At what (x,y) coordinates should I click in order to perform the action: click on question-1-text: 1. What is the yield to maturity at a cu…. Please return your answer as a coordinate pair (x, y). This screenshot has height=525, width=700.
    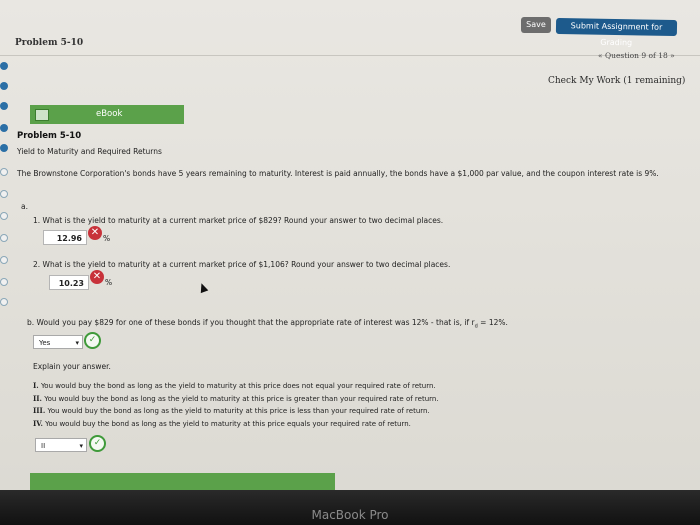
    Looking at the image, I should click on (238, 220).